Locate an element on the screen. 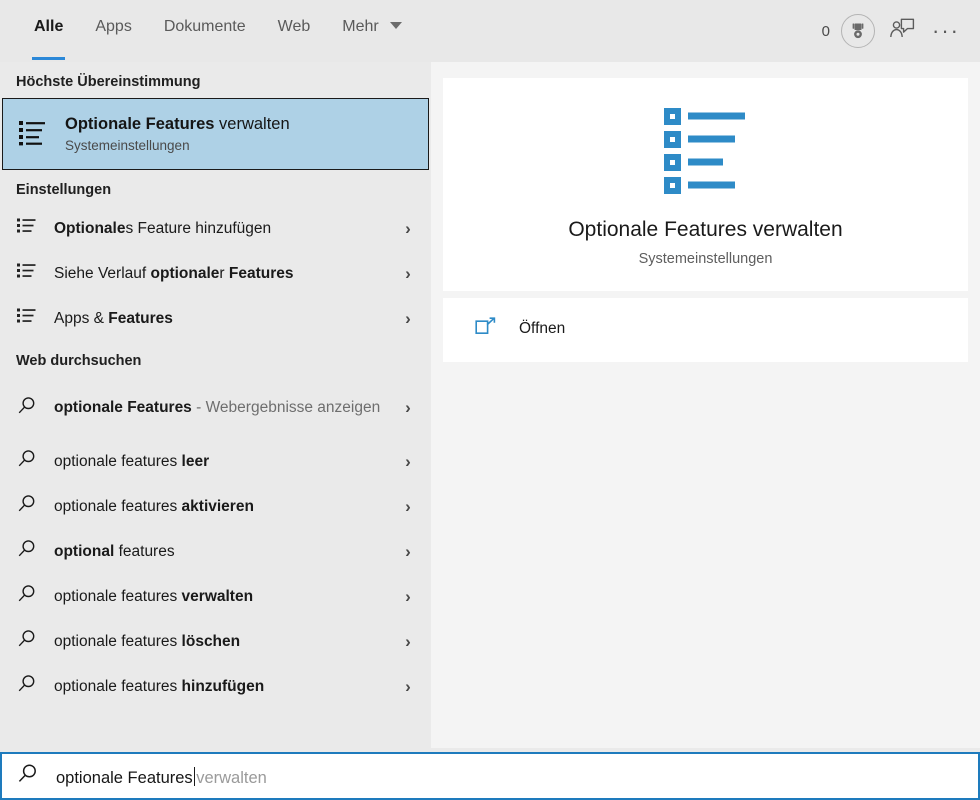  best-match-heading: Höchste Übereinstimmung is located at coordinates (108, 82).